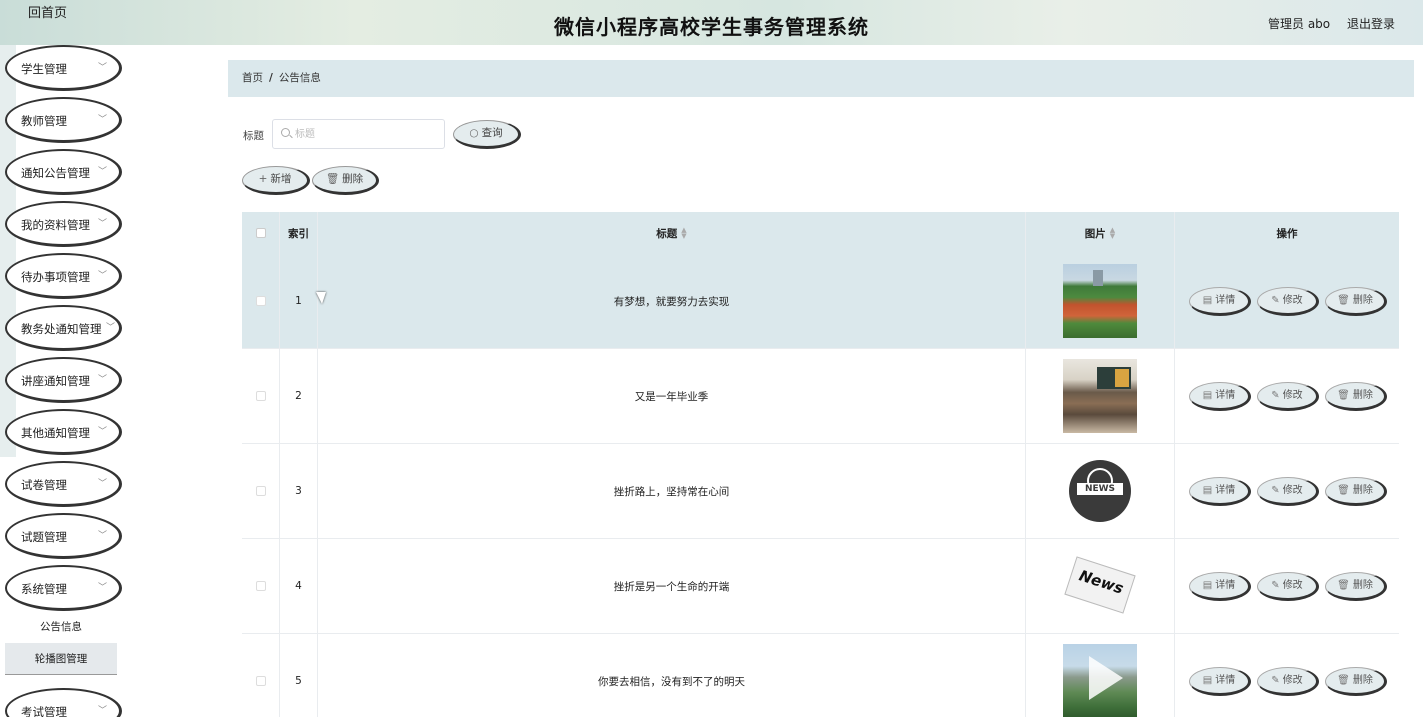  What do you see at coordinates (63, 276) in the screenshot?
I see `sidebar-item-todo: 待办事项管理 ﹀` at bounding box center [63, 276].